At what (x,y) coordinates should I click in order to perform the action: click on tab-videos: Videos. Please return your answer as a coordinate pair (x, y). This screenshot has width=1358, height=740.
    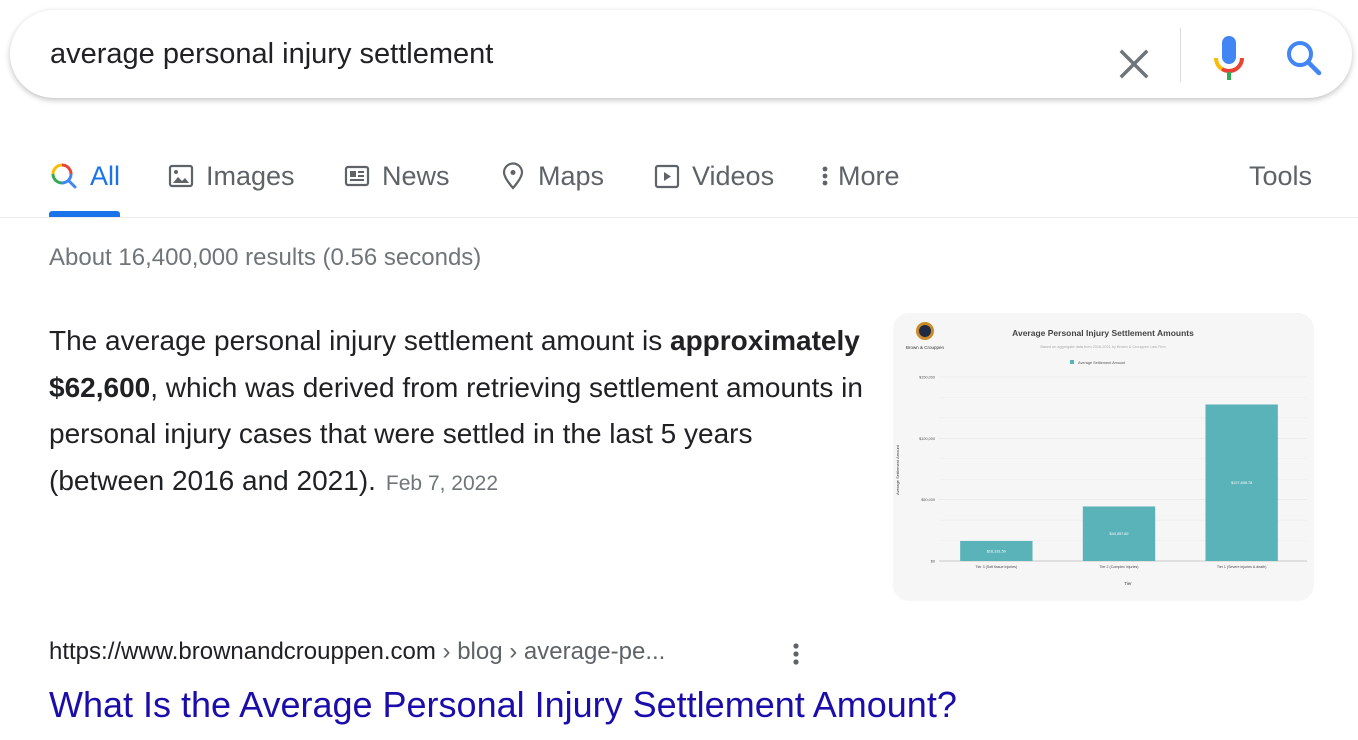
    Looking at the image, I should click on (714, 176).